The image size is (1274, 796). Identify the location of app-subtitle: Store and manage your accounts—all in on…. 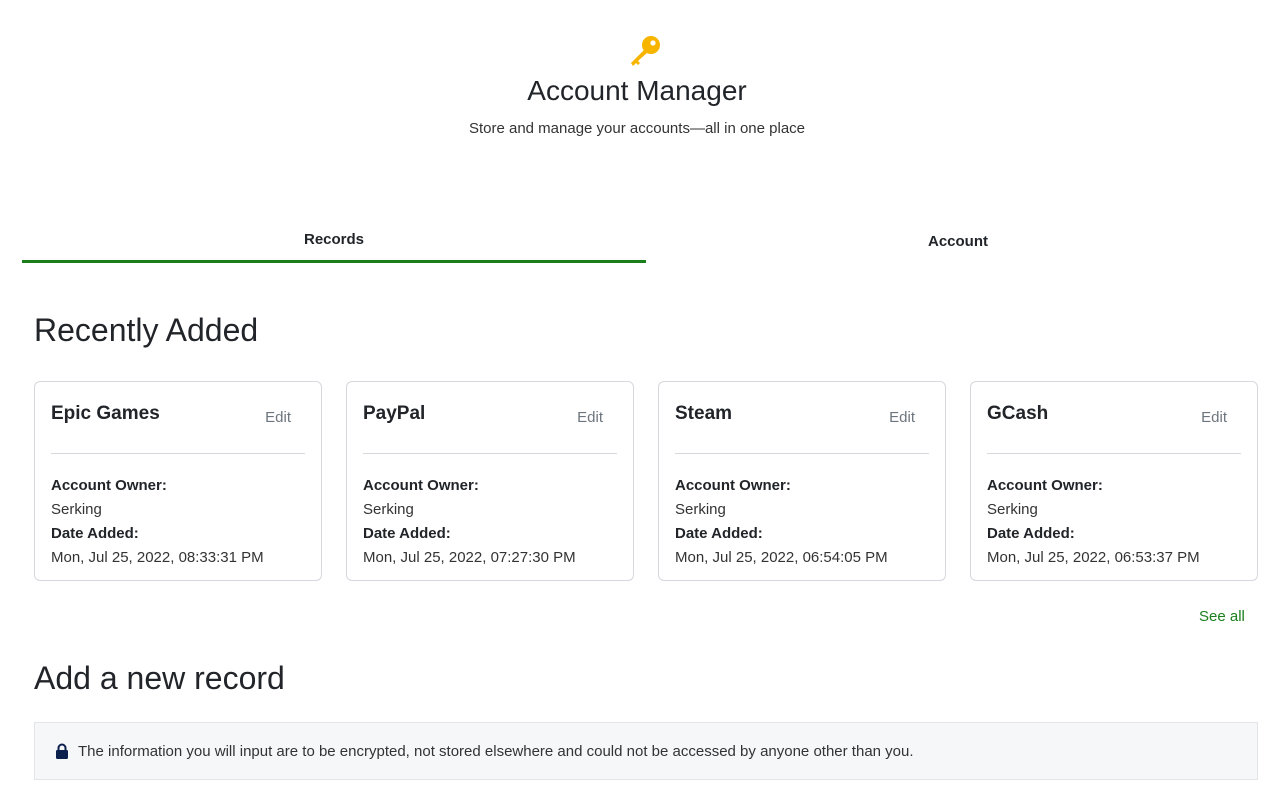
(637, 128).